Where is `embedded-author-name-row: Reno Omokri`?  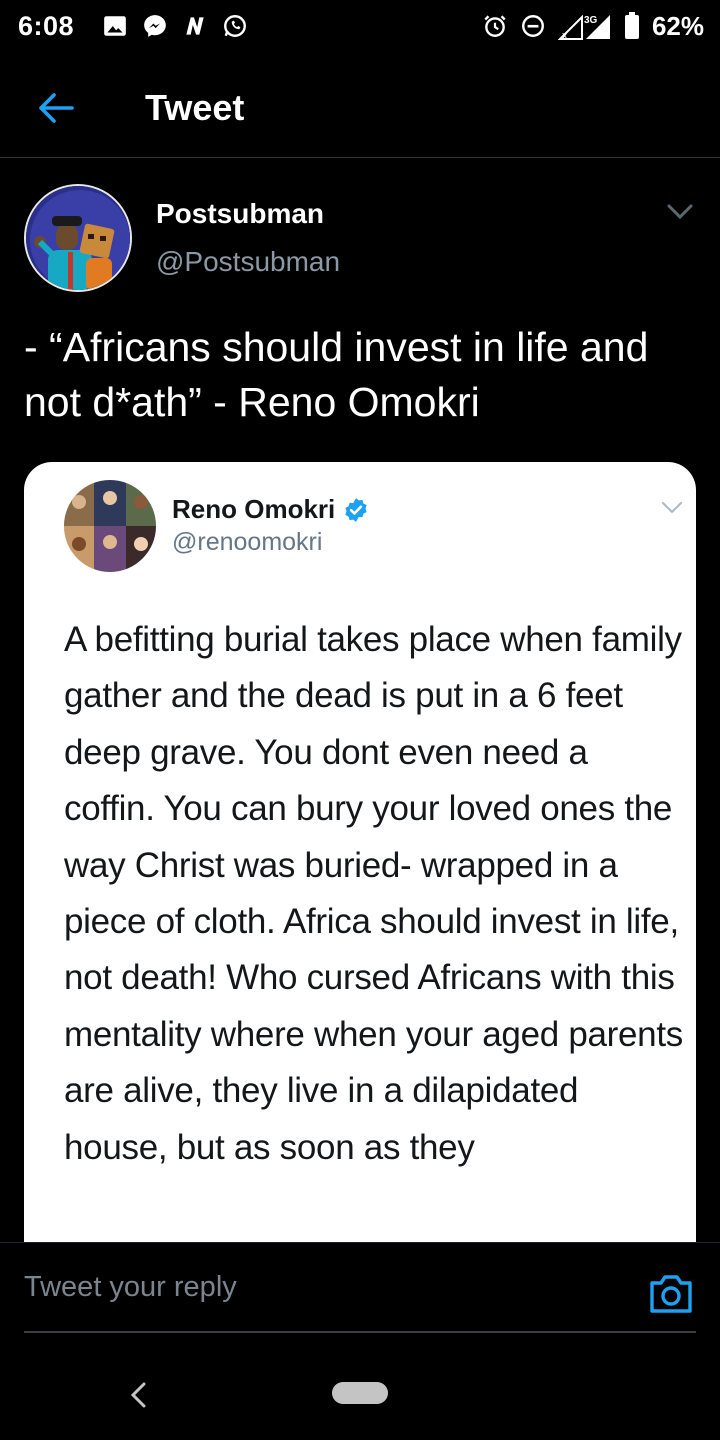
embedded-author-name-row: Reno Omokri is located at coordinates (270, 509).